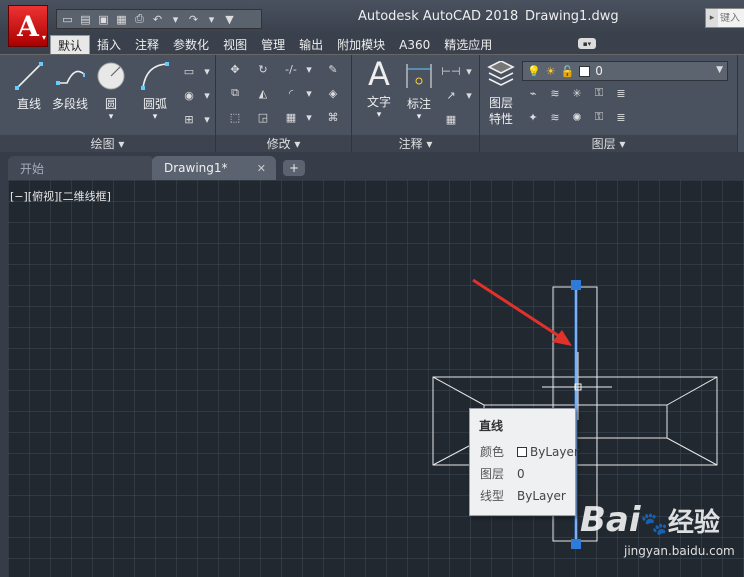 The height and width of the screenshot is (577, 744). Describe the element at coordinates (189, 71) in the screenshot. I see `rectangle-icon: ▭` at that location.